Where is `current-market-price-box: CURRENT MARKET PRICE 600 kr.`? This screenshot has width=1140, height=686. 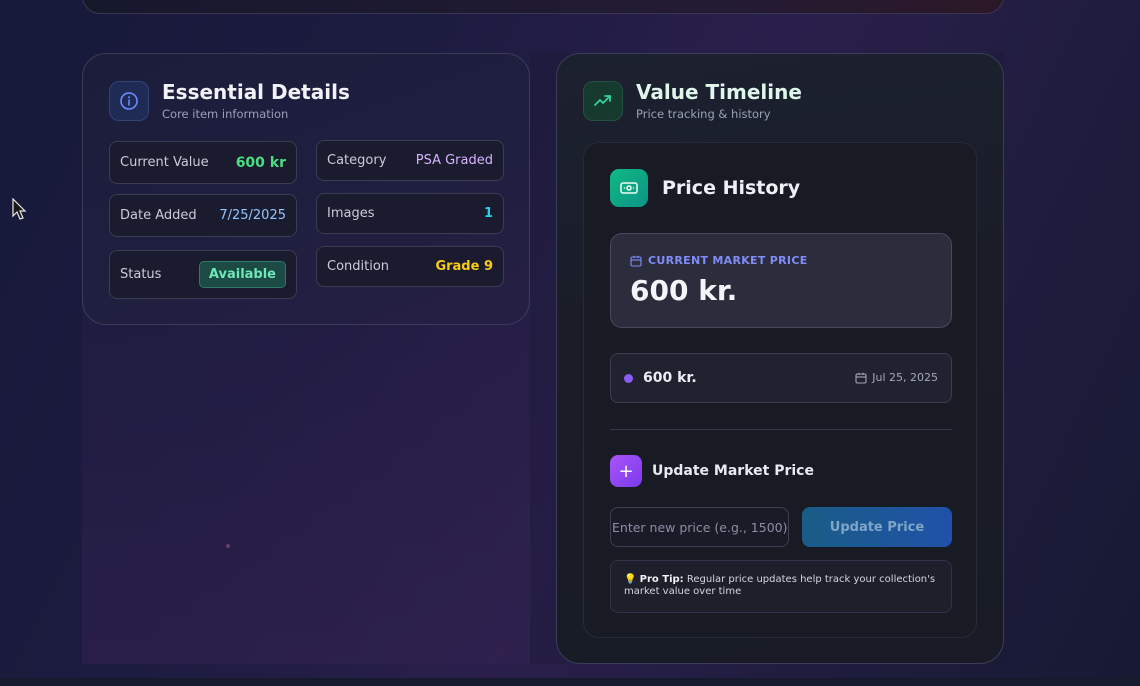
current-market-price-box: CURRENT MARKET PRICE 600 kr. is located at coordinates (781, 280).